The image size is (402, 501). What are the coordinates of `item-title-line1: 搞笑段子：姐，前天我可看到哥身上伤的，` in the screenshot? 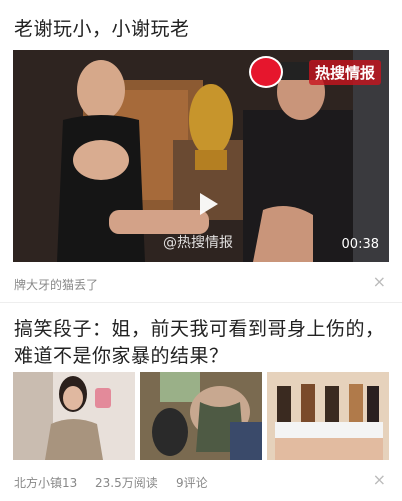 It's located at (199, 329).